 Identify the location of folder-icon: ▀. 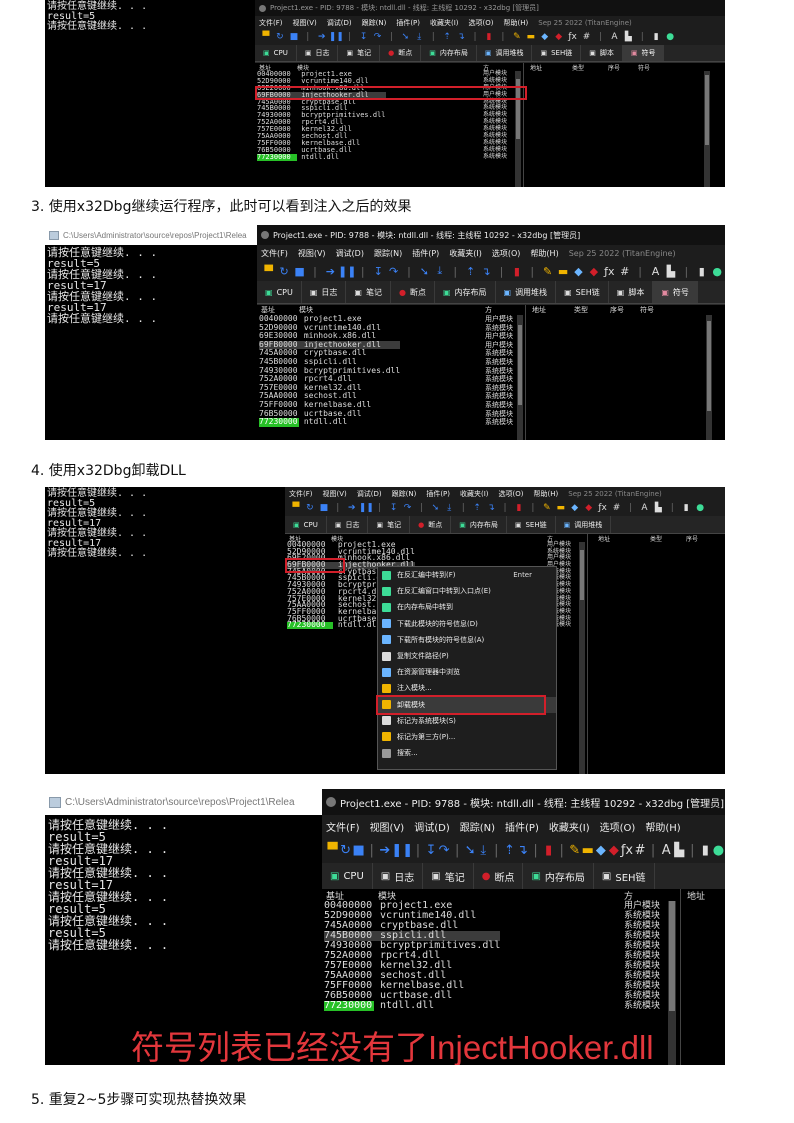
(296, 508).